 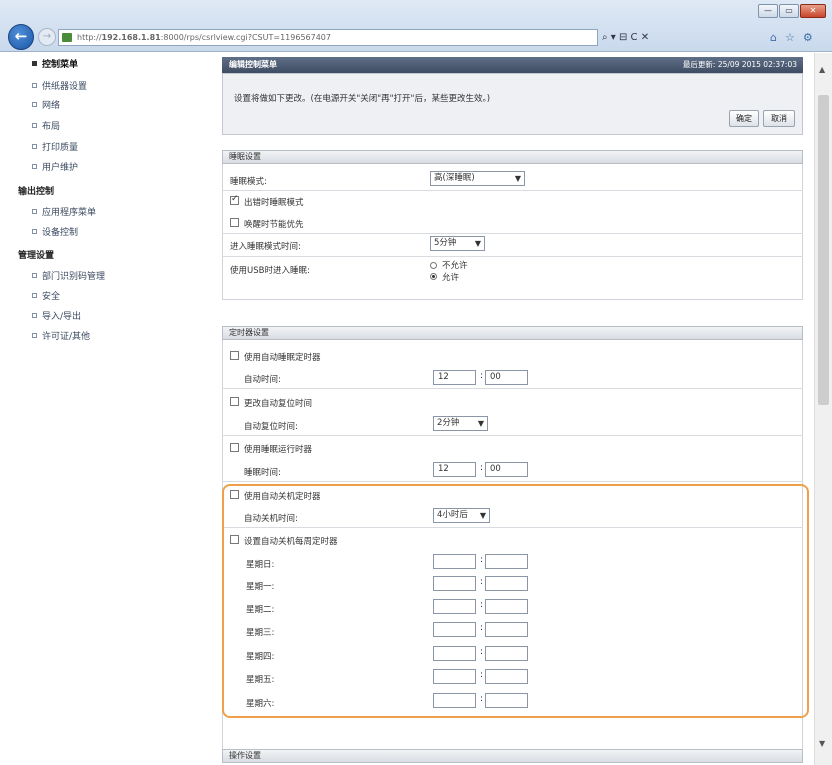 I want to click on cancel-button: 取消, so click(x=779, y=118).